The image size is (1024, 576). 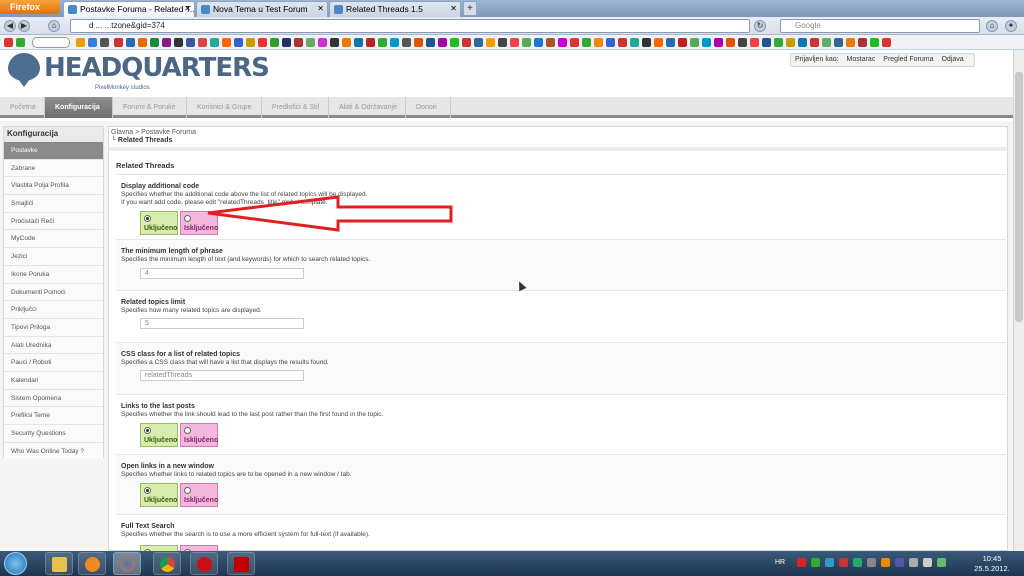 I want to click on opera-taskbar-icon, so click(x=204, y=563).